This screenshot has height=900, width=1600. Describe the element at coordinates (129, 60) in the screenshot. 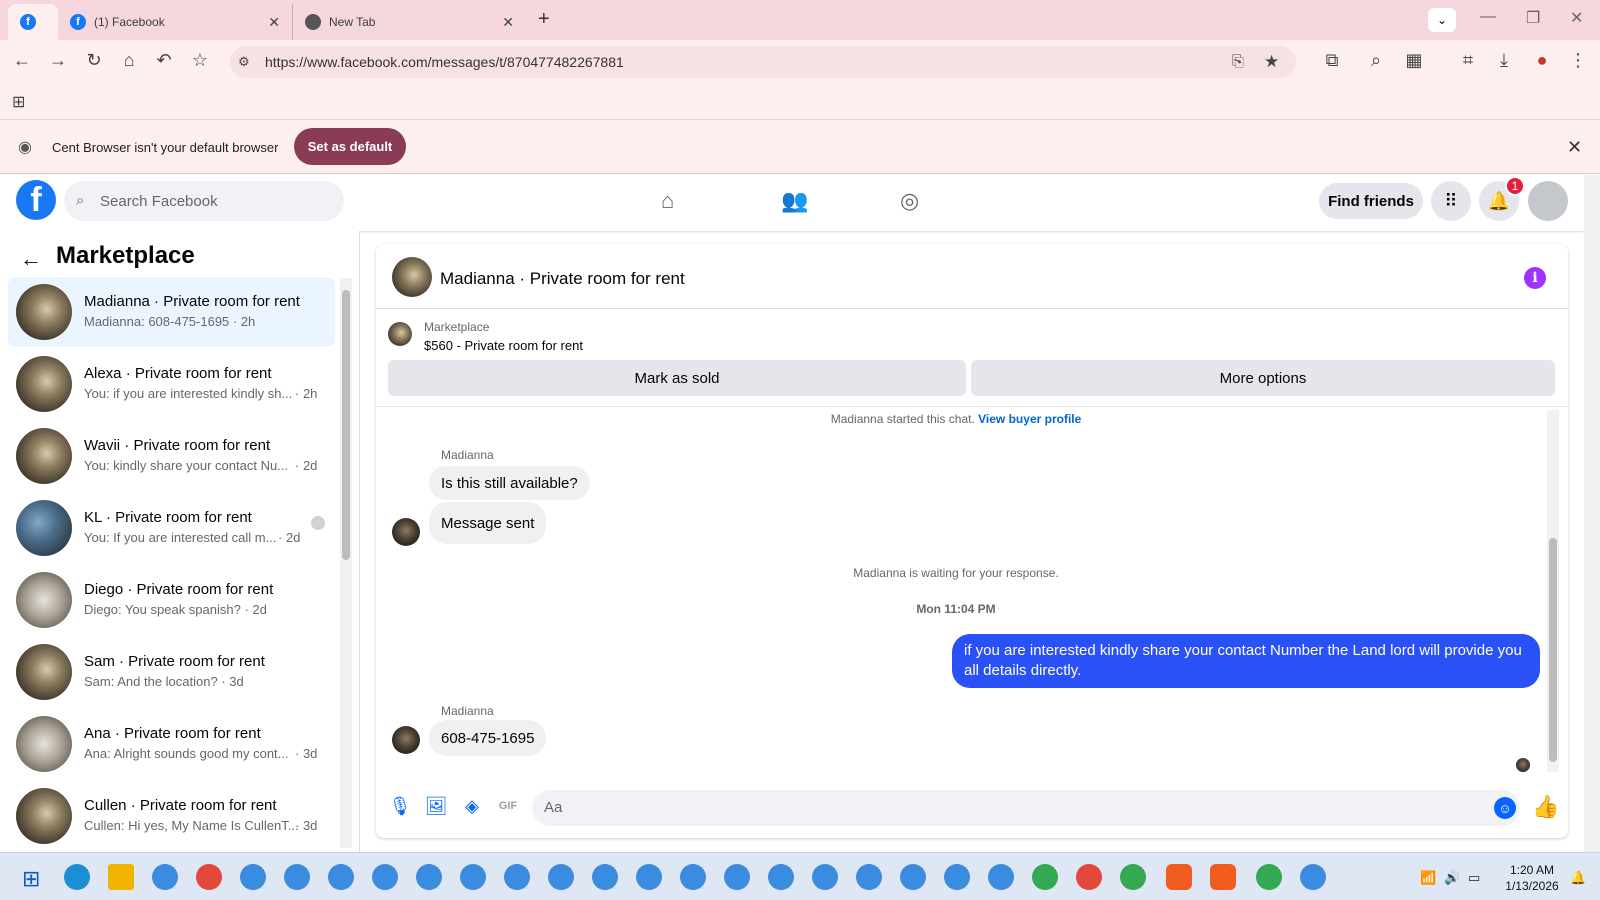

I see `home-icon: ⌂` at that location.